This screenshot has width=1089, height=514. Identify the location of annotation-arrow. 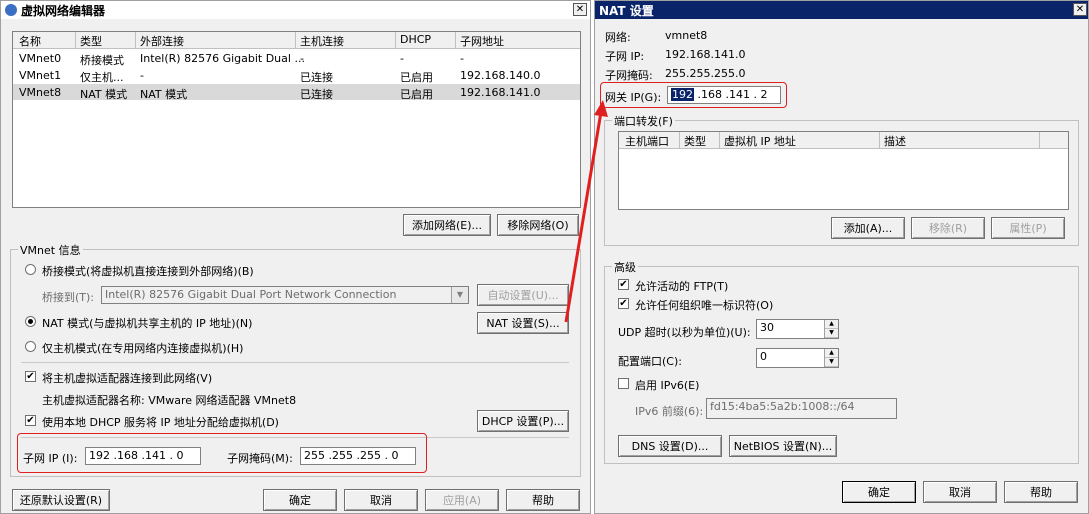
(586, 211).